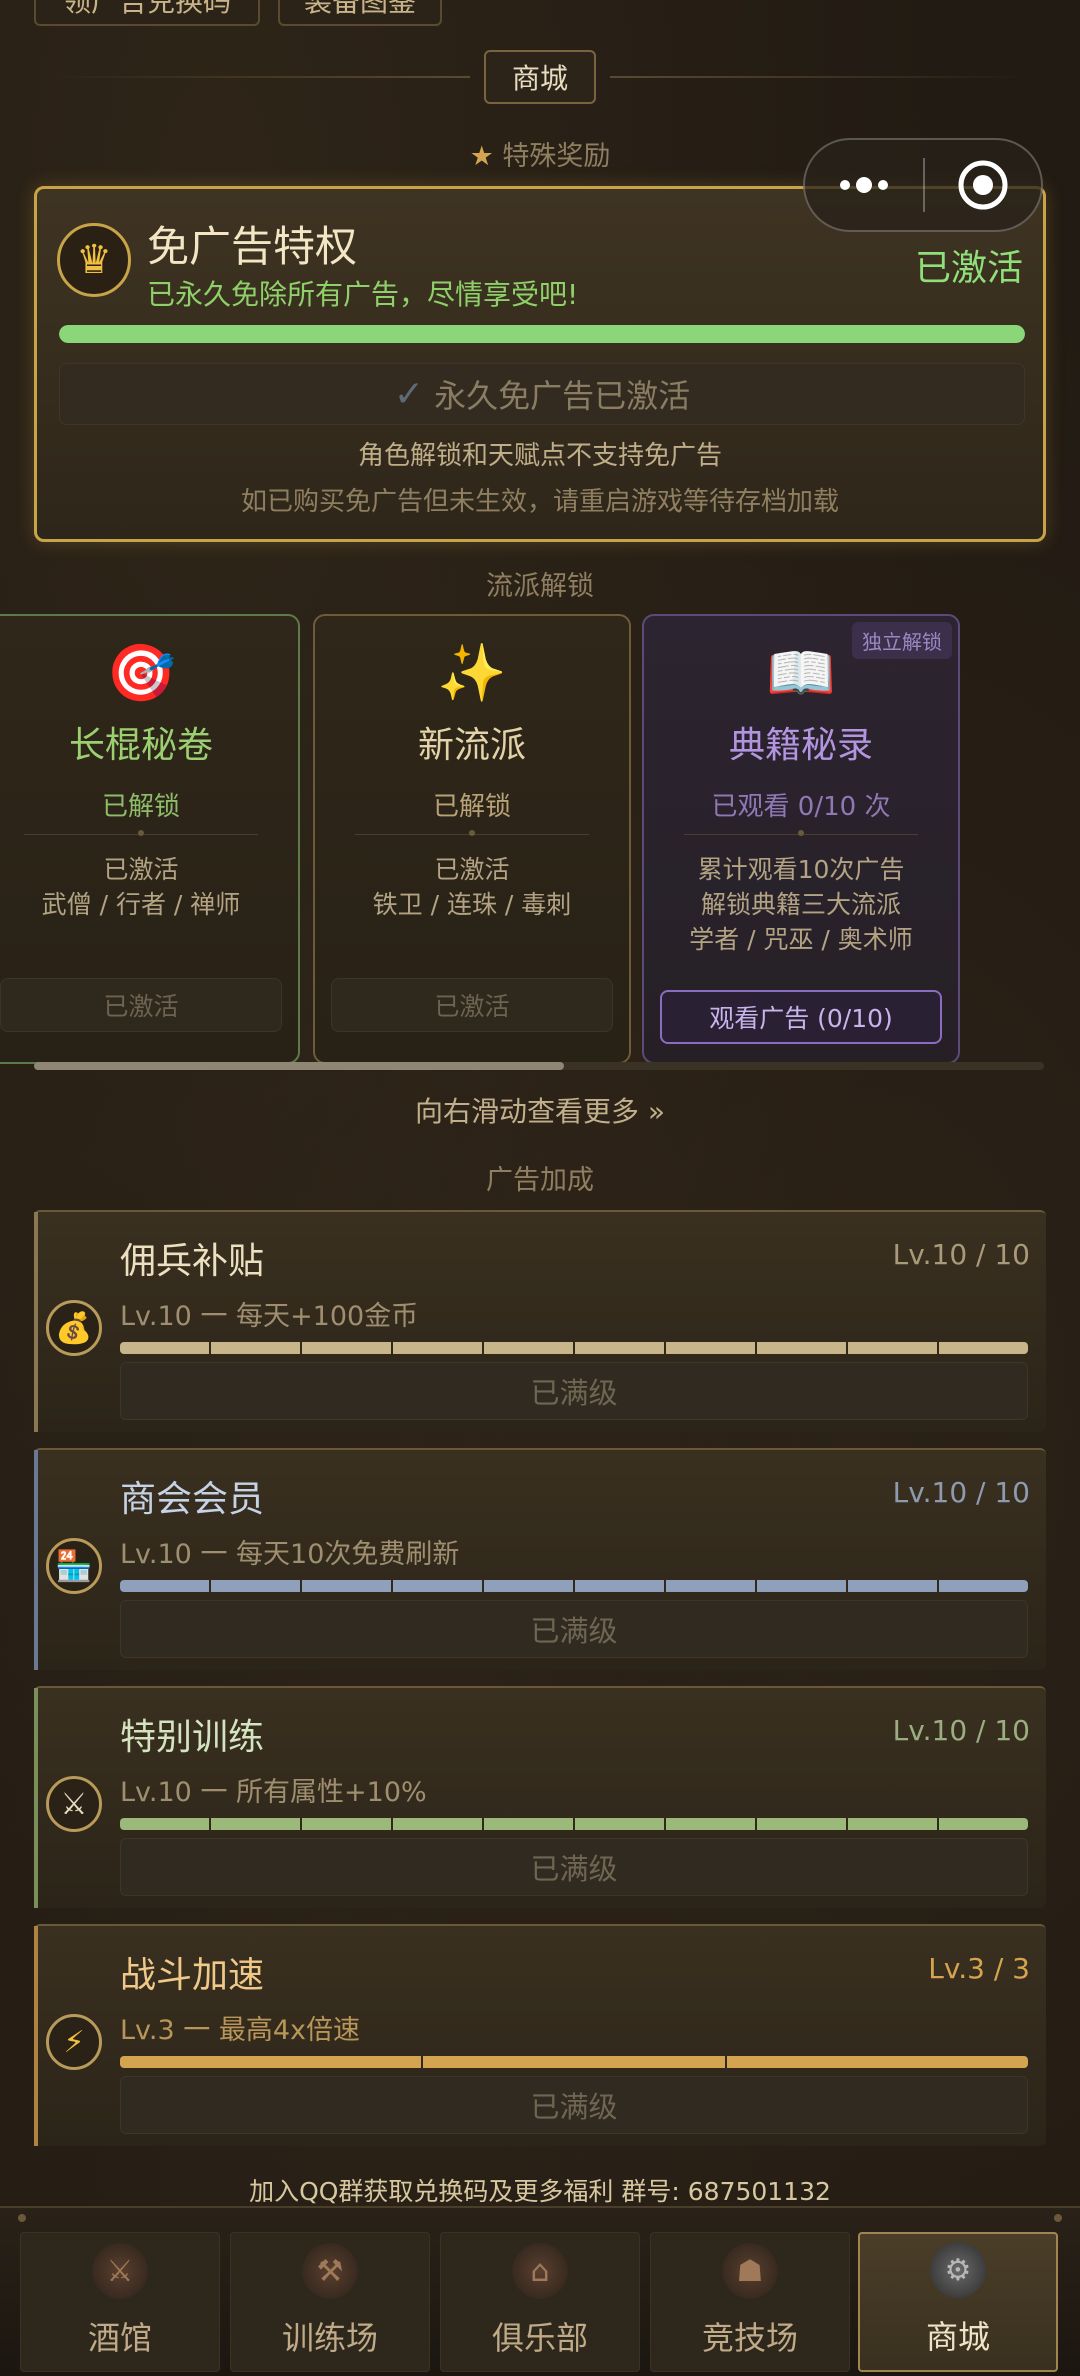 This screenshot has height=2376, width=1080. What do you see at coordinates (409, 394) in the screenshot?
I see `check-icon: ✓` at bounding box center [409, 394].